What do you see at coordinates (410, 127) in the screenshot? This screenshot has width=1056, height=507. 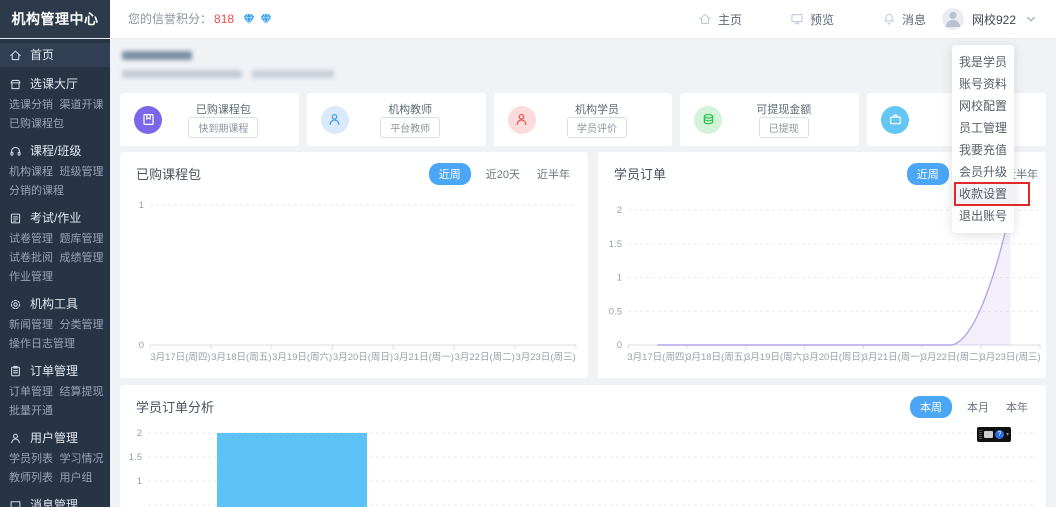 I see `card-button: 平台教师` at bounding box center [410, 127].